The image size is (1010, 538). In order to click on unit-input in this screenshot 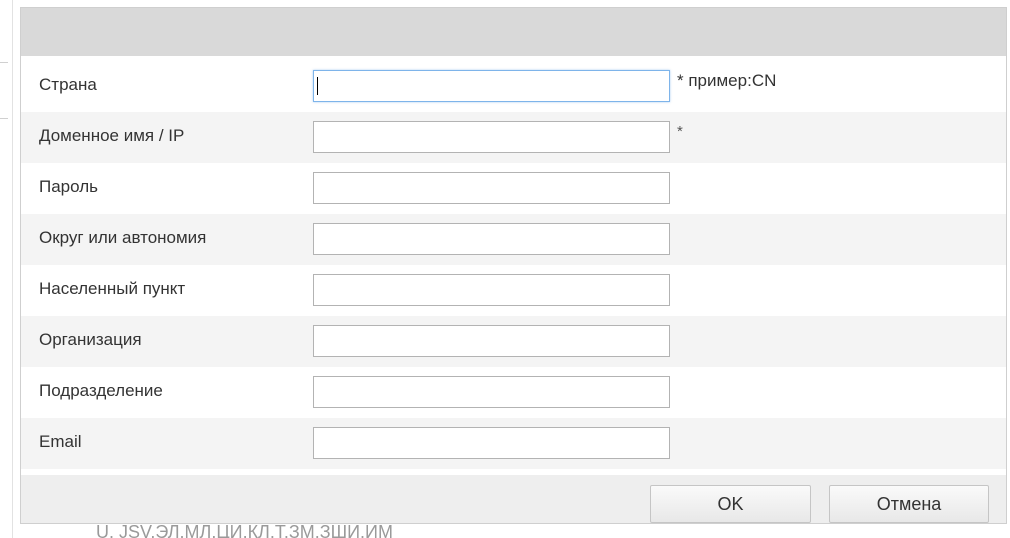, I will do `click(491, 392)`.